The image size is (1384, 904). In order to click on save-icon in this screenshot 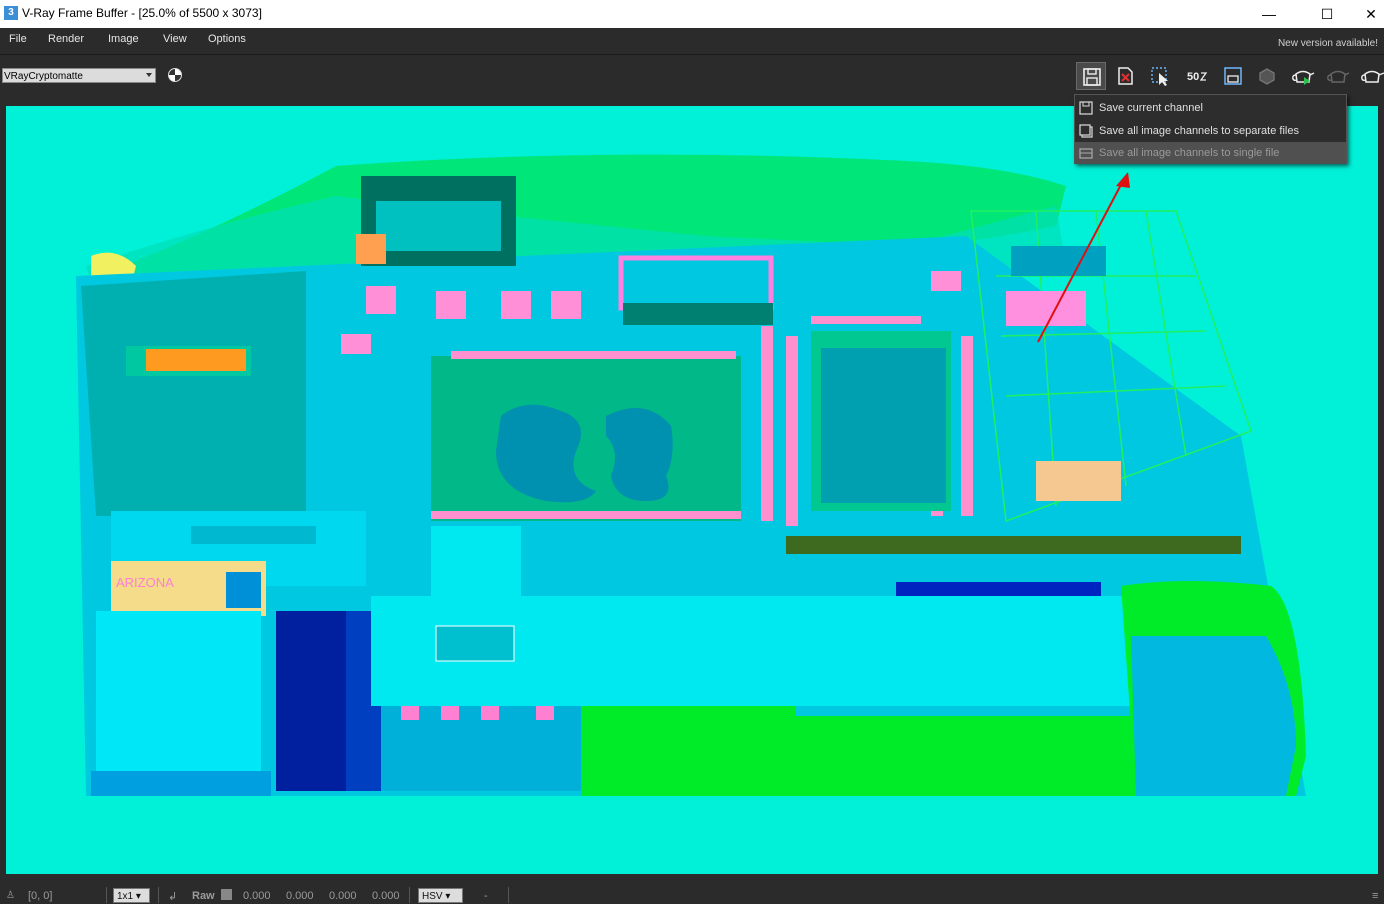, I will do `click(1092, 77)`.